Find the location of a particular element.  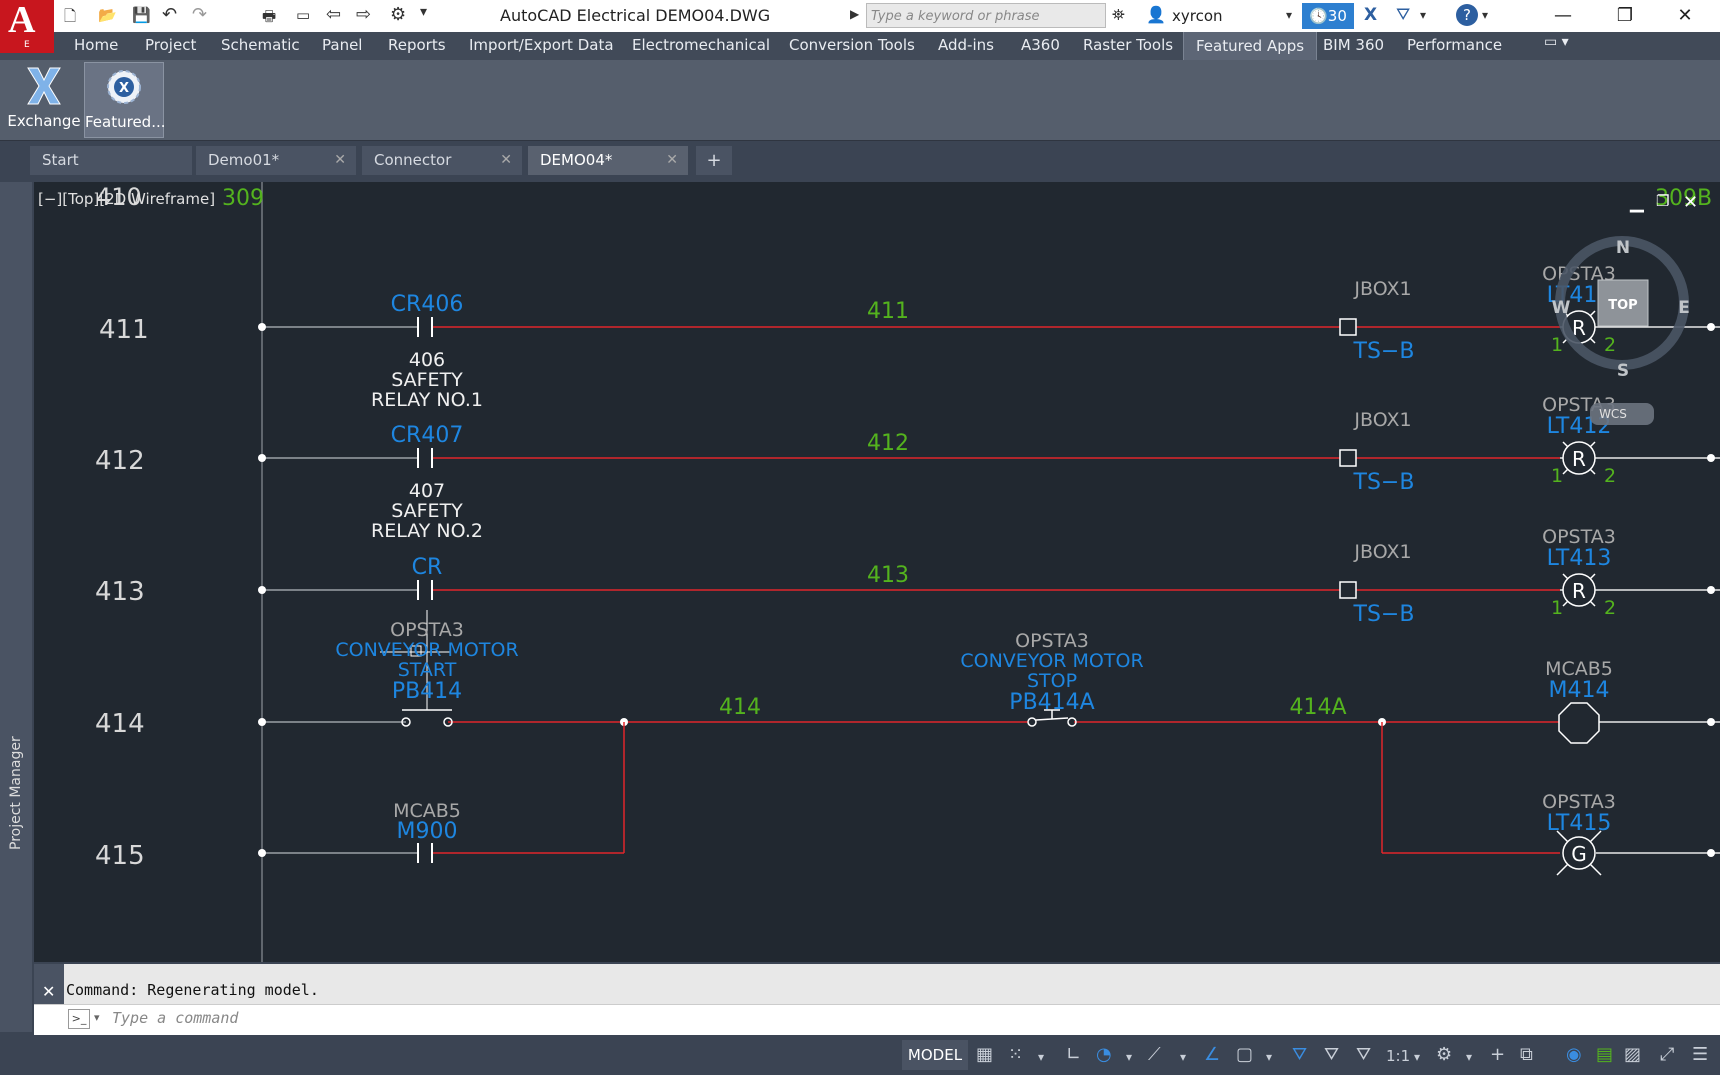

compass-west: W is located at coordinates (1561, 308).